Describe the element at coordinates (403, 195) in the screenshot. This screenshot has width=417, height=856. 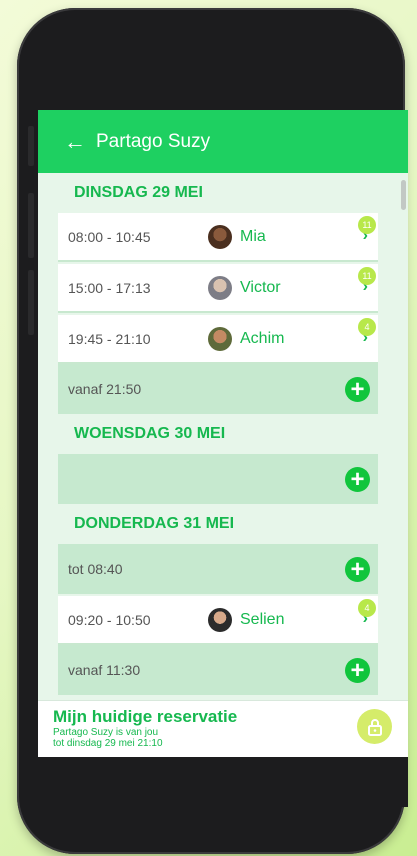
I see `scrollbar` at that location.